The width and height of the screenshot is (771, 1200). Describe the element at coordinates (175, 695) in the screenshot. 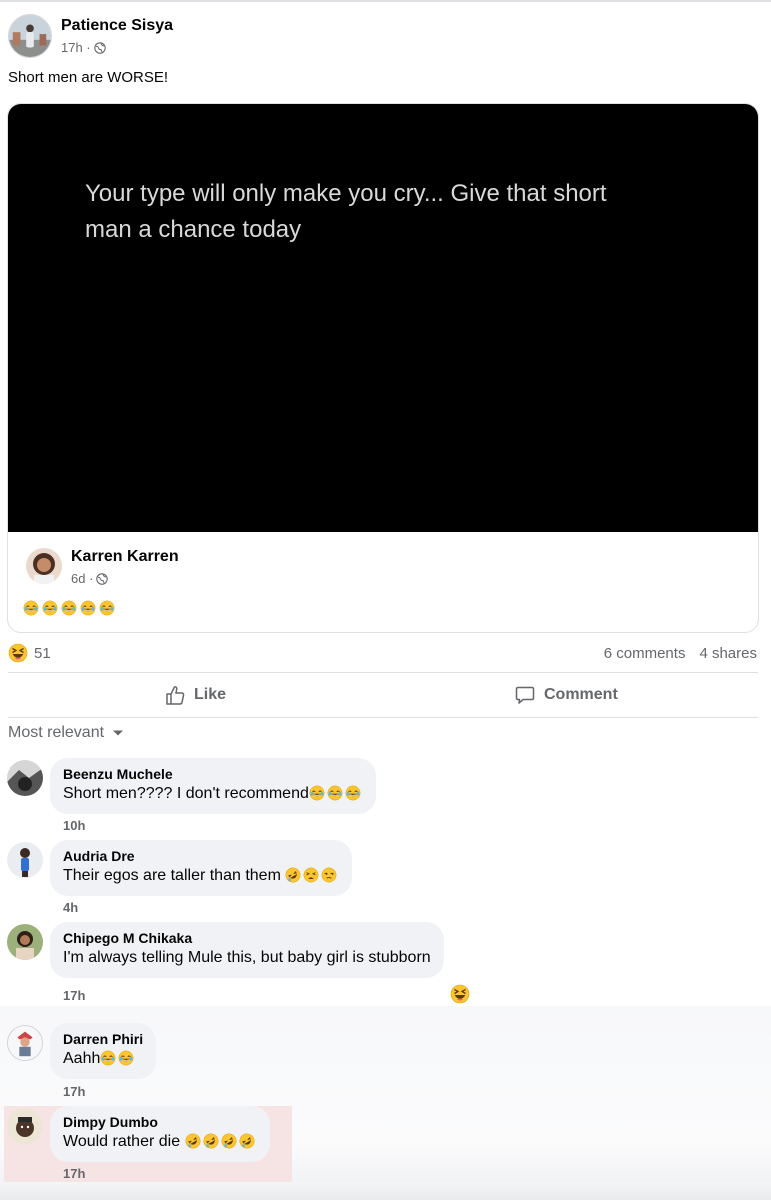

I see `thumbs-up-icon` at that location.